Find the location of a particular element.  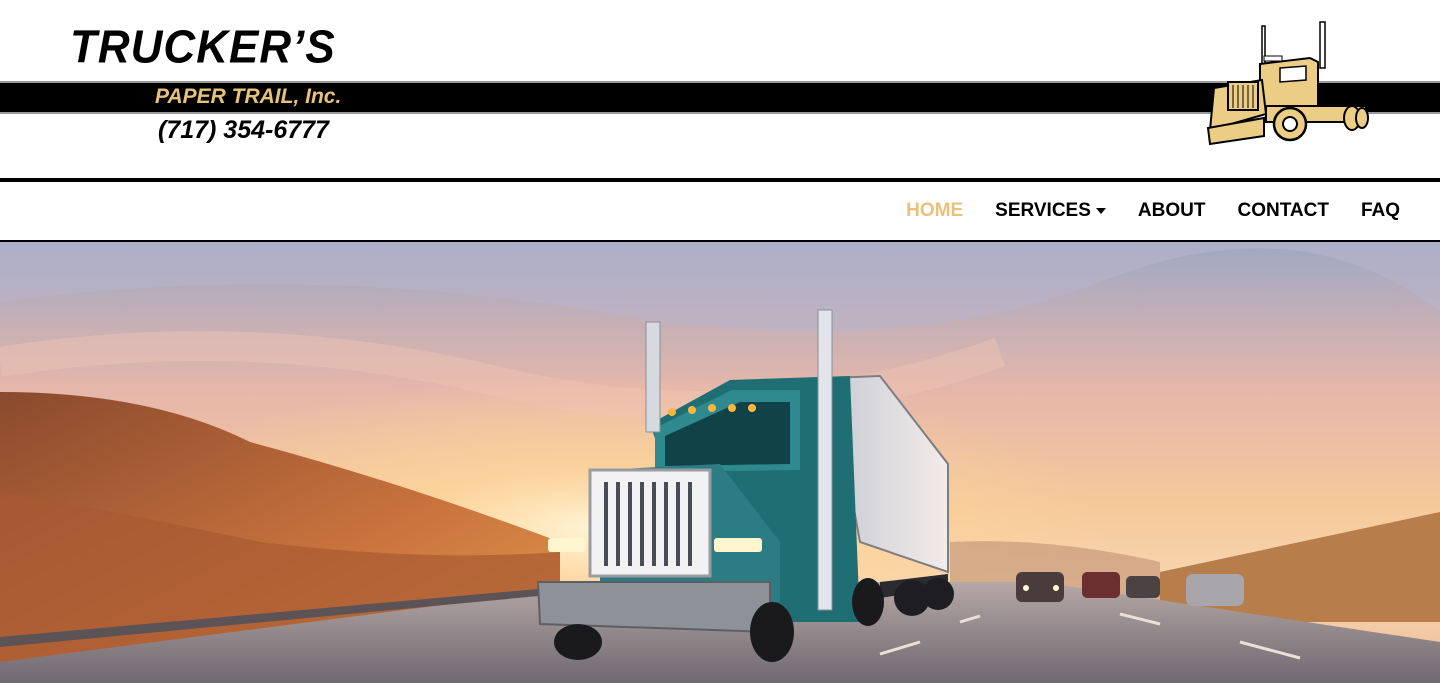

nav-item-home: HOME is located at coordinates (934, 211).